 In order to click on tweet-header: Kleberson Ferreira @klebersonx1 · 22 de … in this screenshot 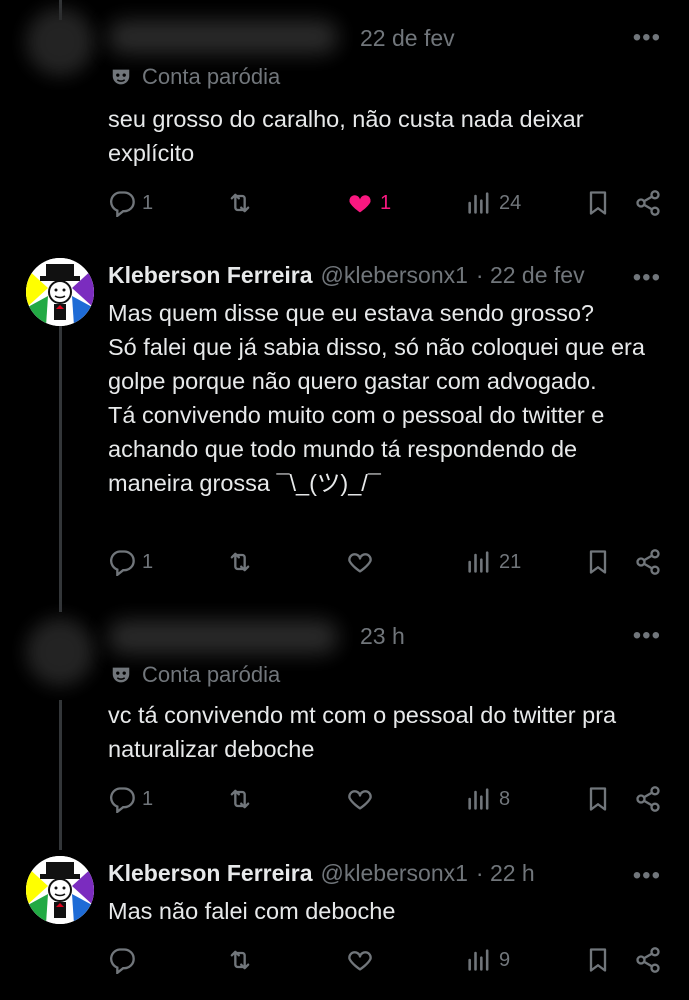, I will do `click(346, 275)`.